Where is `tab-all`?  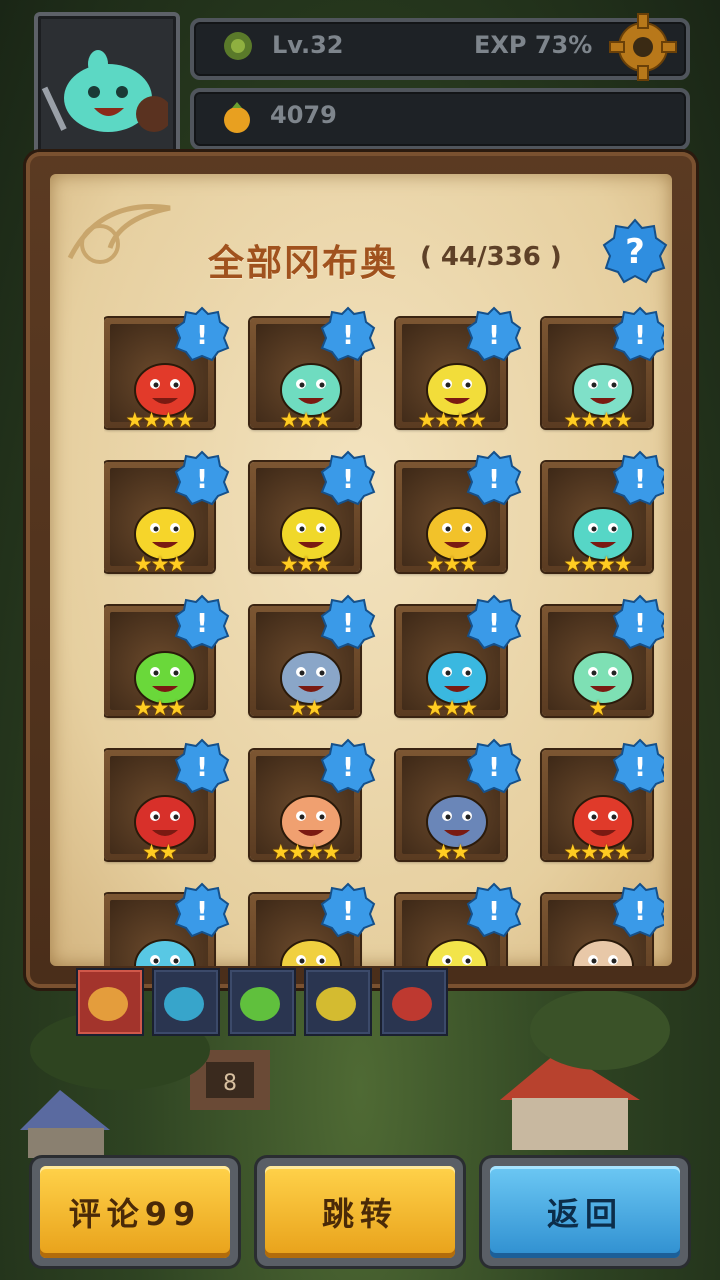 tab-all is located at coordinates (110, 1002).